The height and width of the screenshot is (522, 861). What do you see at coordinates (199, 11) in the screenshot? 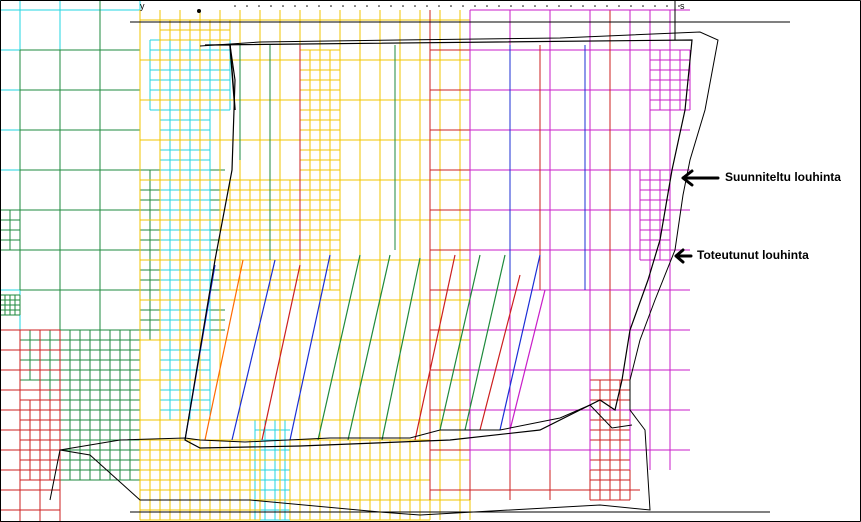
I see `survey-point` at bounding box center [199, 11].